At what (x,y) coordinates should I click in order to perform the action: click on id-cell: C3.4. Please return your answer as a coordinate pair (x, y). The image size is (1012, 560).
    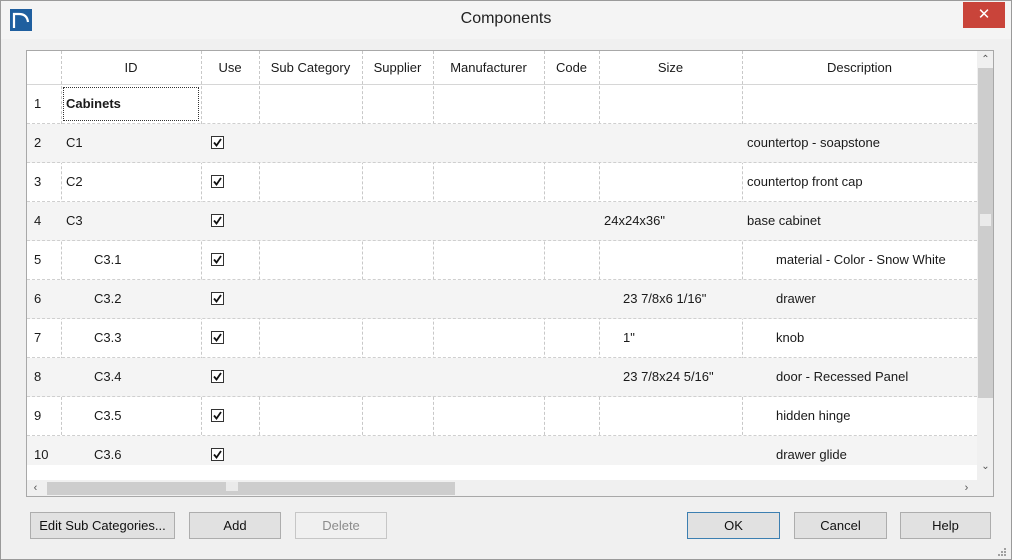
    Looking at the image, I should click on (131, 377).